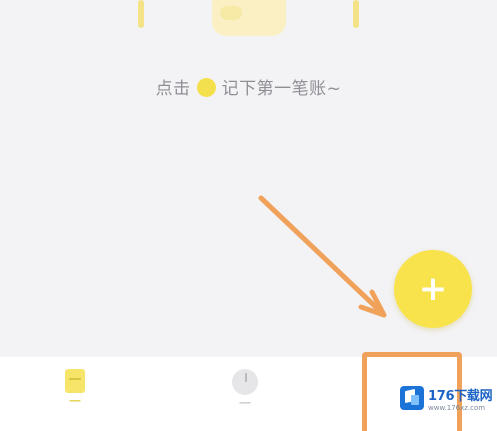 This screenshot has width=497, height=431. Describe the element at coordinates (412, 398) in the screenshot. I see `watermark-logo-icon` at that location.